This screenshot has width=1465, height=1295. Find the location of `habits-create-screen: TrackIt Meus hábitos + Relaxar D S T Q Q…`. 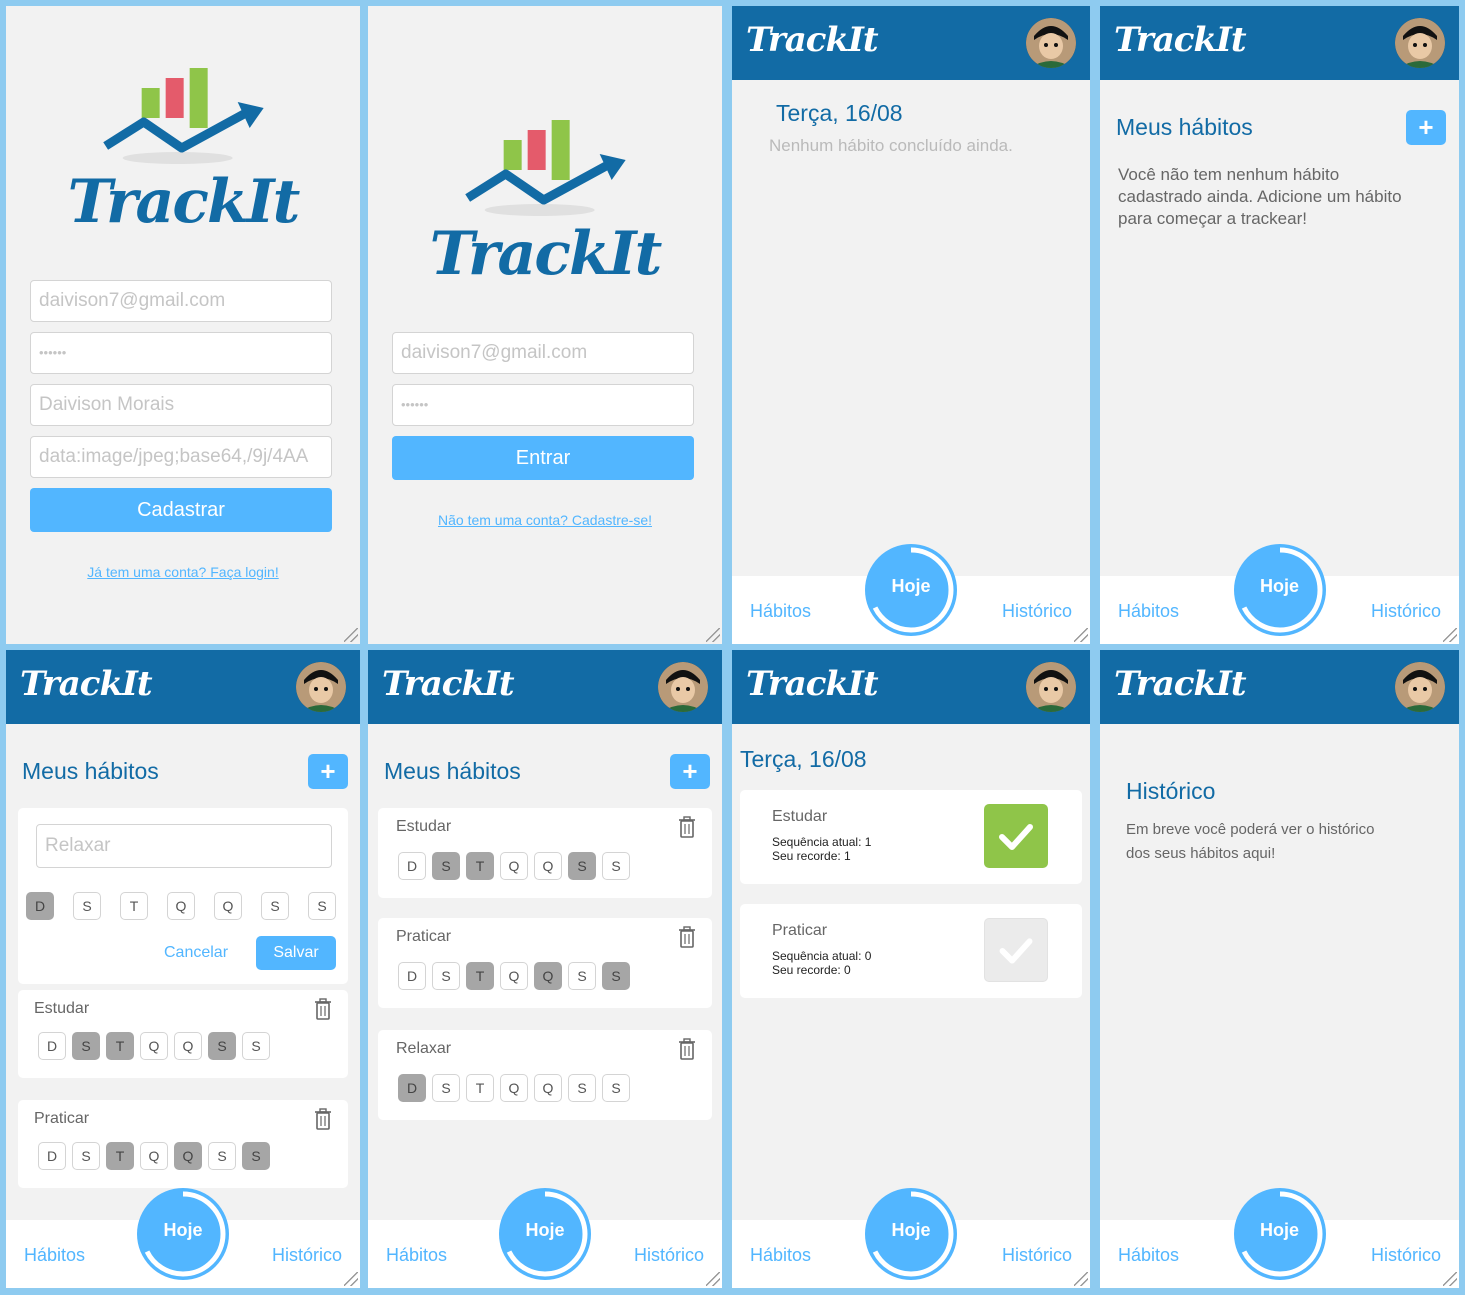

habits-create-screen: TrackIt Meus hábitos + Relaxar D S T Q Q… is located at coordinates (183, 969).